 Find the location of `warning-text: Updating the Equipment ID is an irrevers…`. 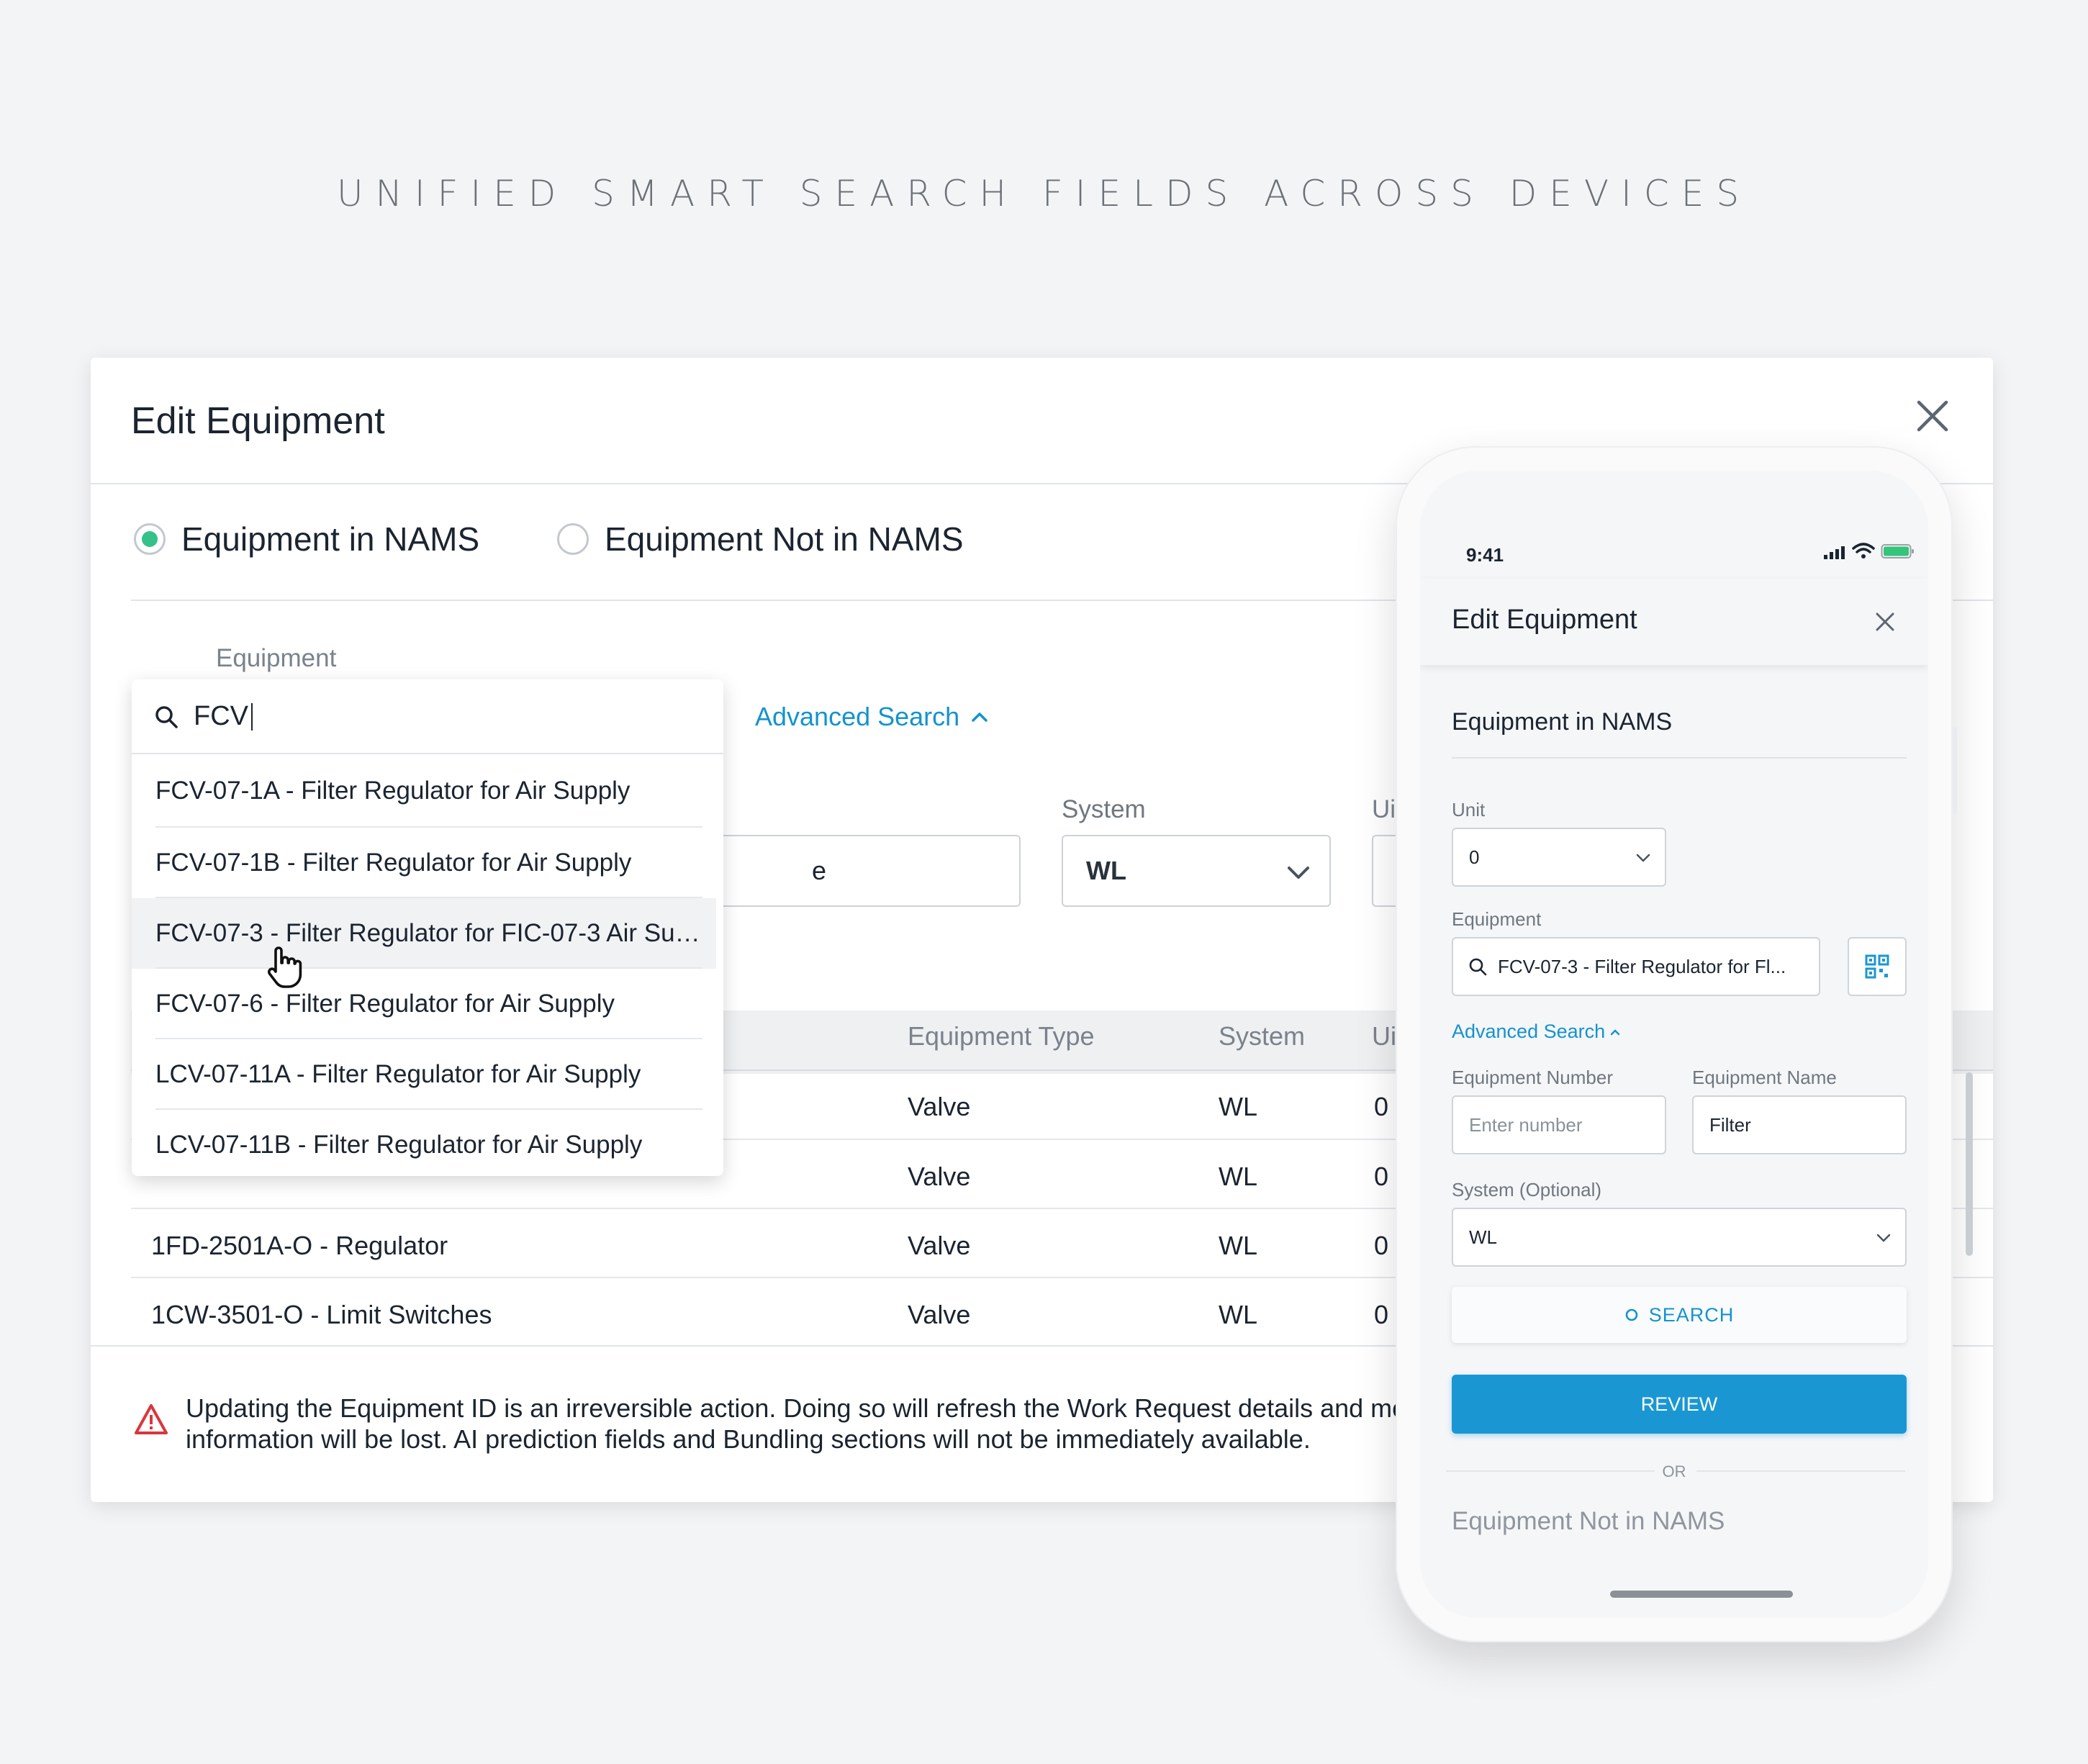

warning-text: Updating the Equipment ID is an irrevers… is located at coordinates (847, 1424).